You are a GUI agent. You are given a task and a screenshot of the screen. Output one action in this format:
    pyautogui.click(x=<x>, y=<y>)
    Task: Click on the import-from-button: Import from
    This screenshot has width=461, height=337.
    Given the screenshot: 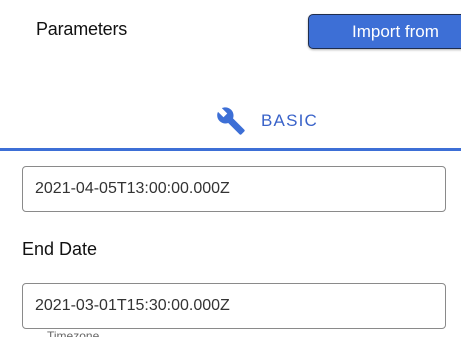 What is the action you would take?
    pyautogui.click(x=384, y=31)
    